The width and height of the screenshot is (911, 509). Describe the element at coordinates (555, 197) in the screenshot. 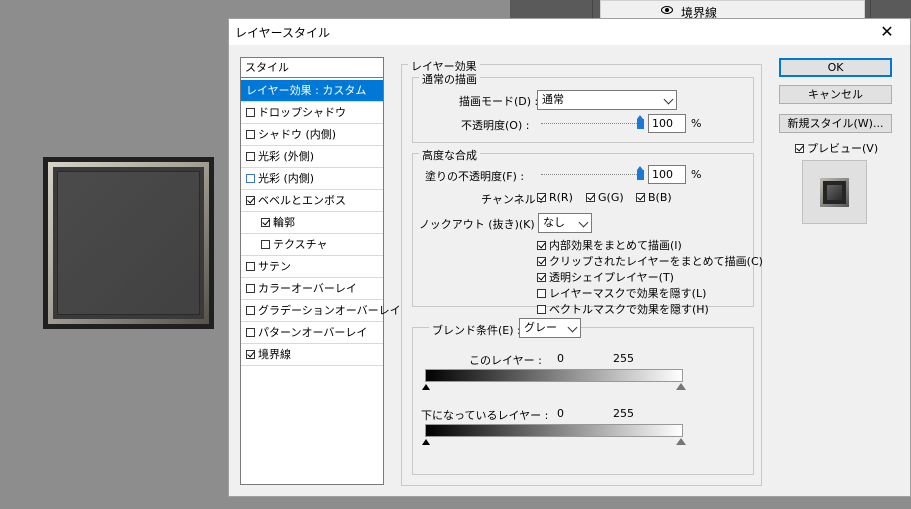

I see `channel-r: R(R)` at that location.